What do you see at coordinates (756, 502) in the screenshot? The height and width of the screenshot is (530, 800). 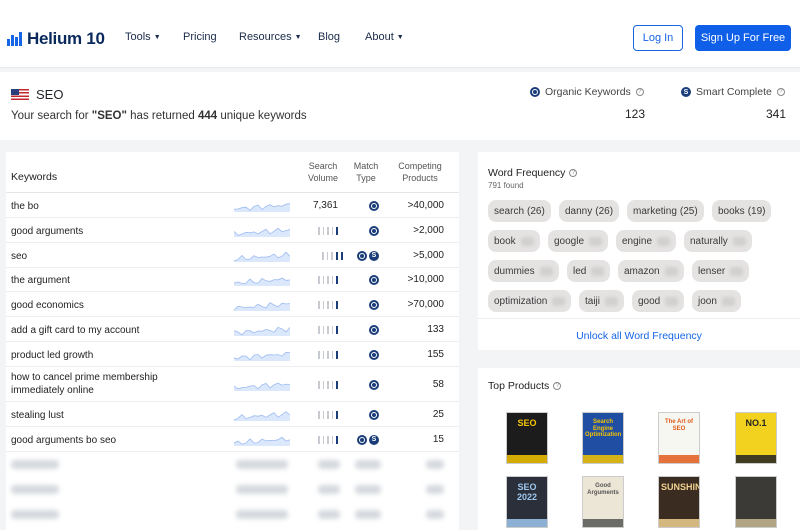 I see `product-book-cover` at bounding box center [756, 502].